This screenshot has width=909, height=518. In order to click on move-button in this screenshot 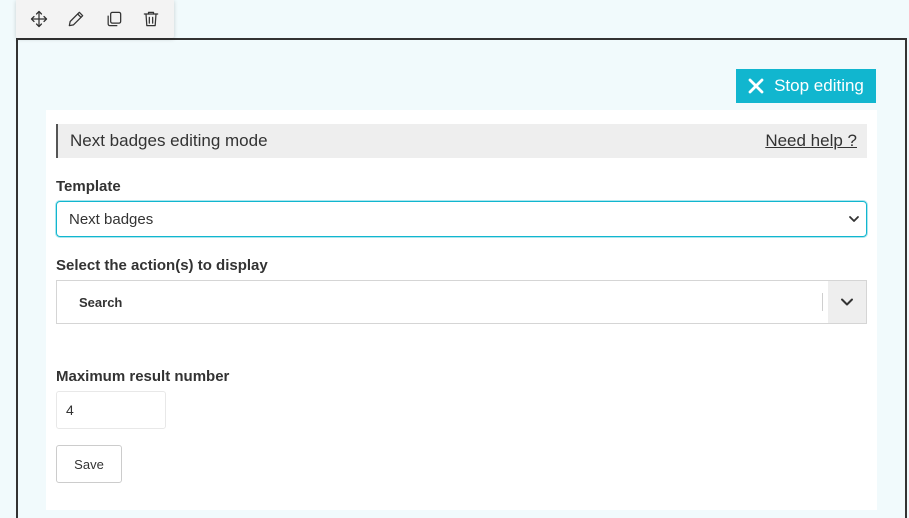, I will do `click(39, 19)`.